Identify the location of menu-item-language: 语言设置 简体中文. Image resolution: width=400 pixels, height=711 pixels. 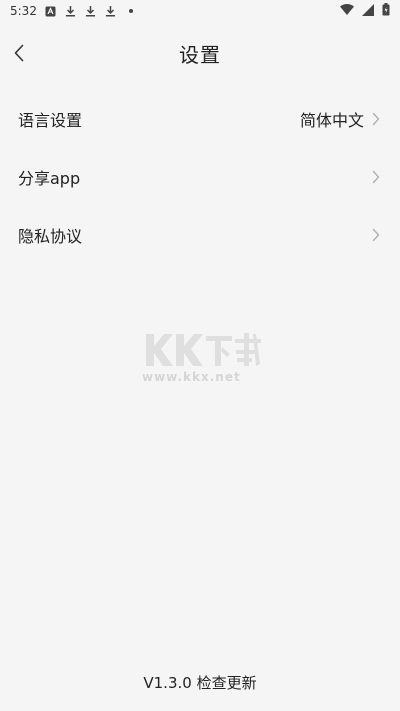
(200, 119).